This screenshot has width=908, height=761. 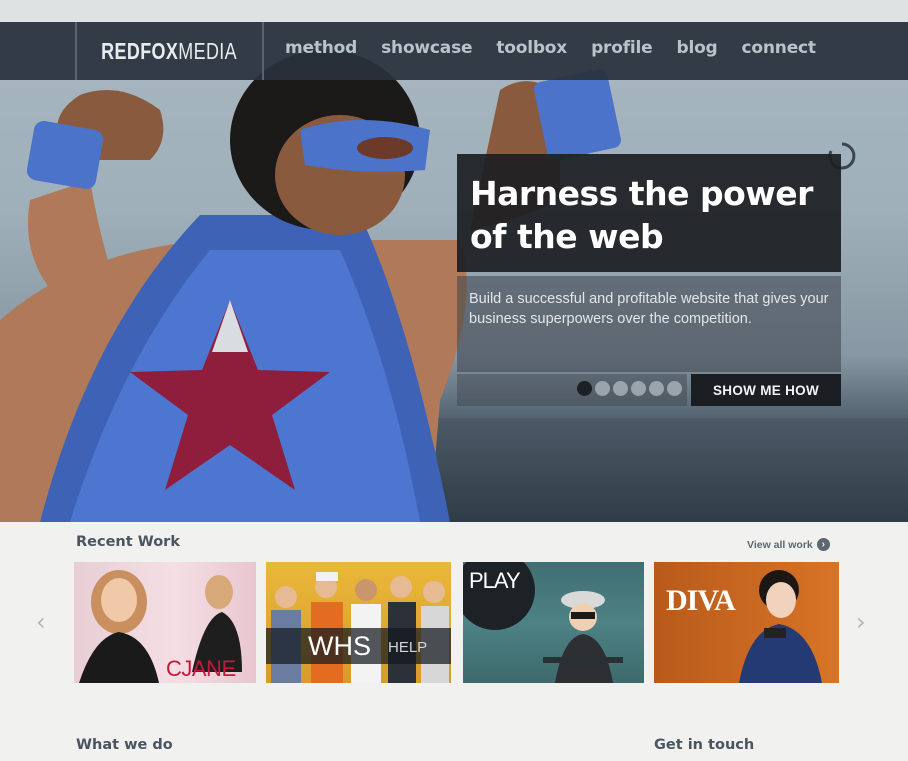 I want to click on arrow-circle-icon: ›, so click(x=823, y=544).